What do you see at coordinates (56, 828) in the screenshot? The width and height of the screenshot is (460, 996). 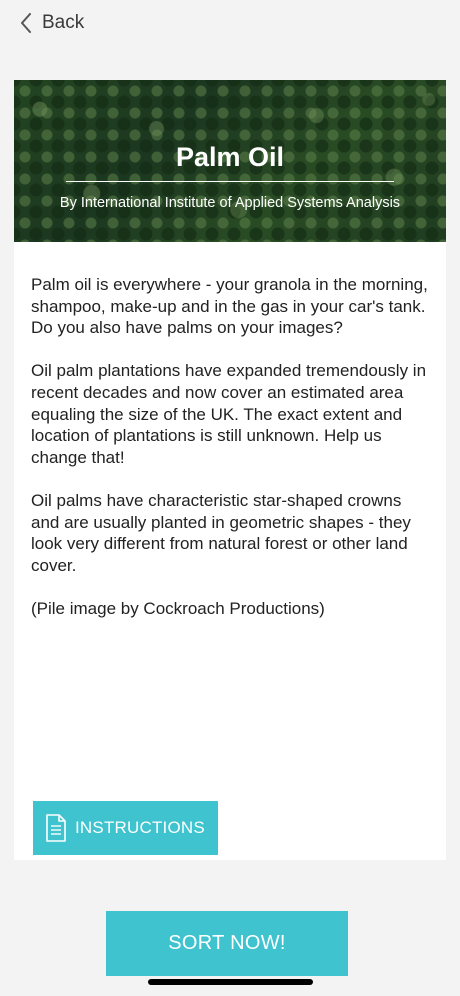 I see `document-icon` at bounding box center [56, 828].